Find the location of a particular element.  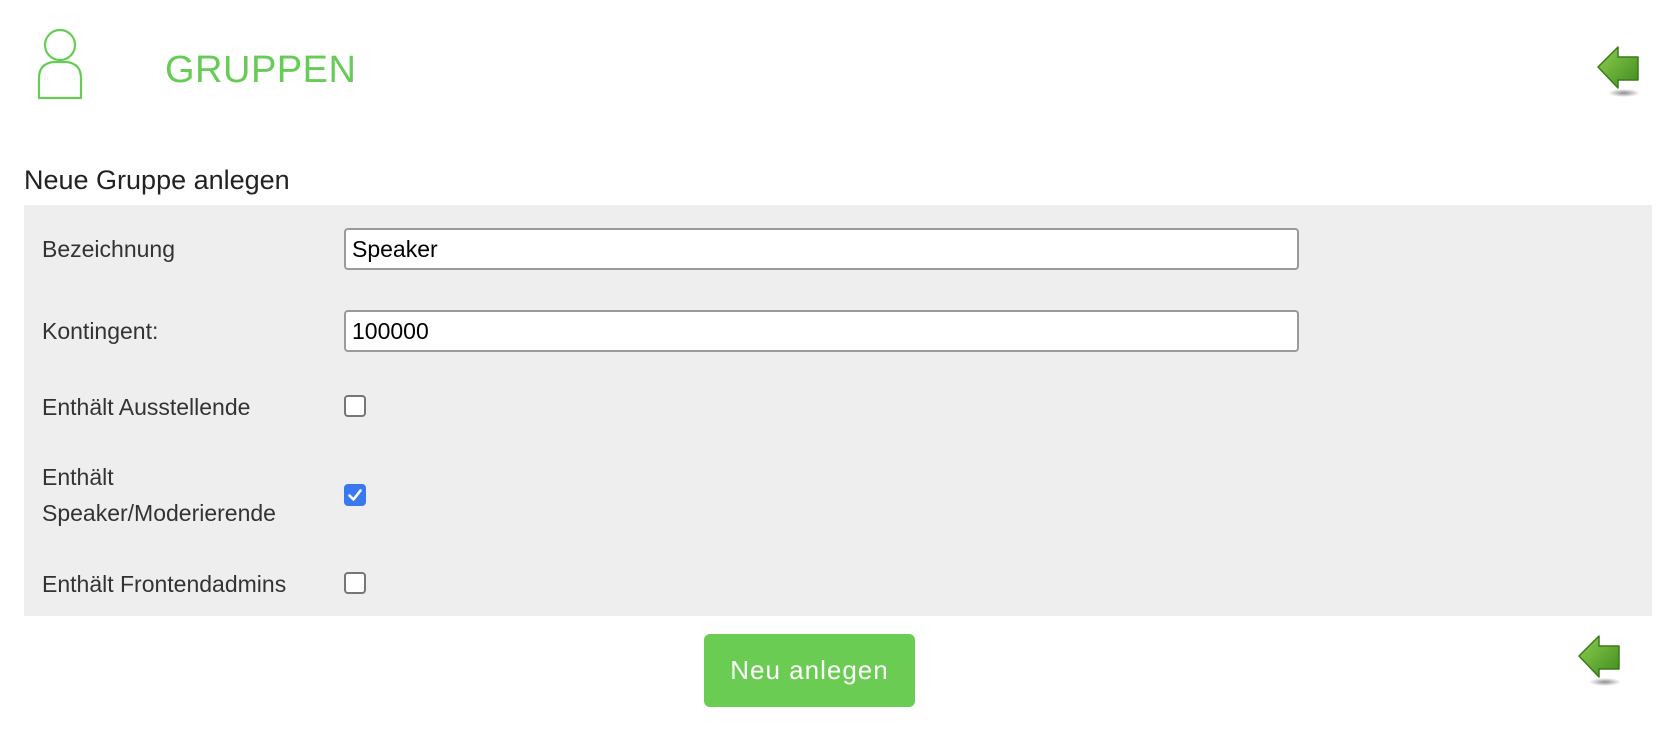

bezeichnung-input is located at coordinates (821, 249).